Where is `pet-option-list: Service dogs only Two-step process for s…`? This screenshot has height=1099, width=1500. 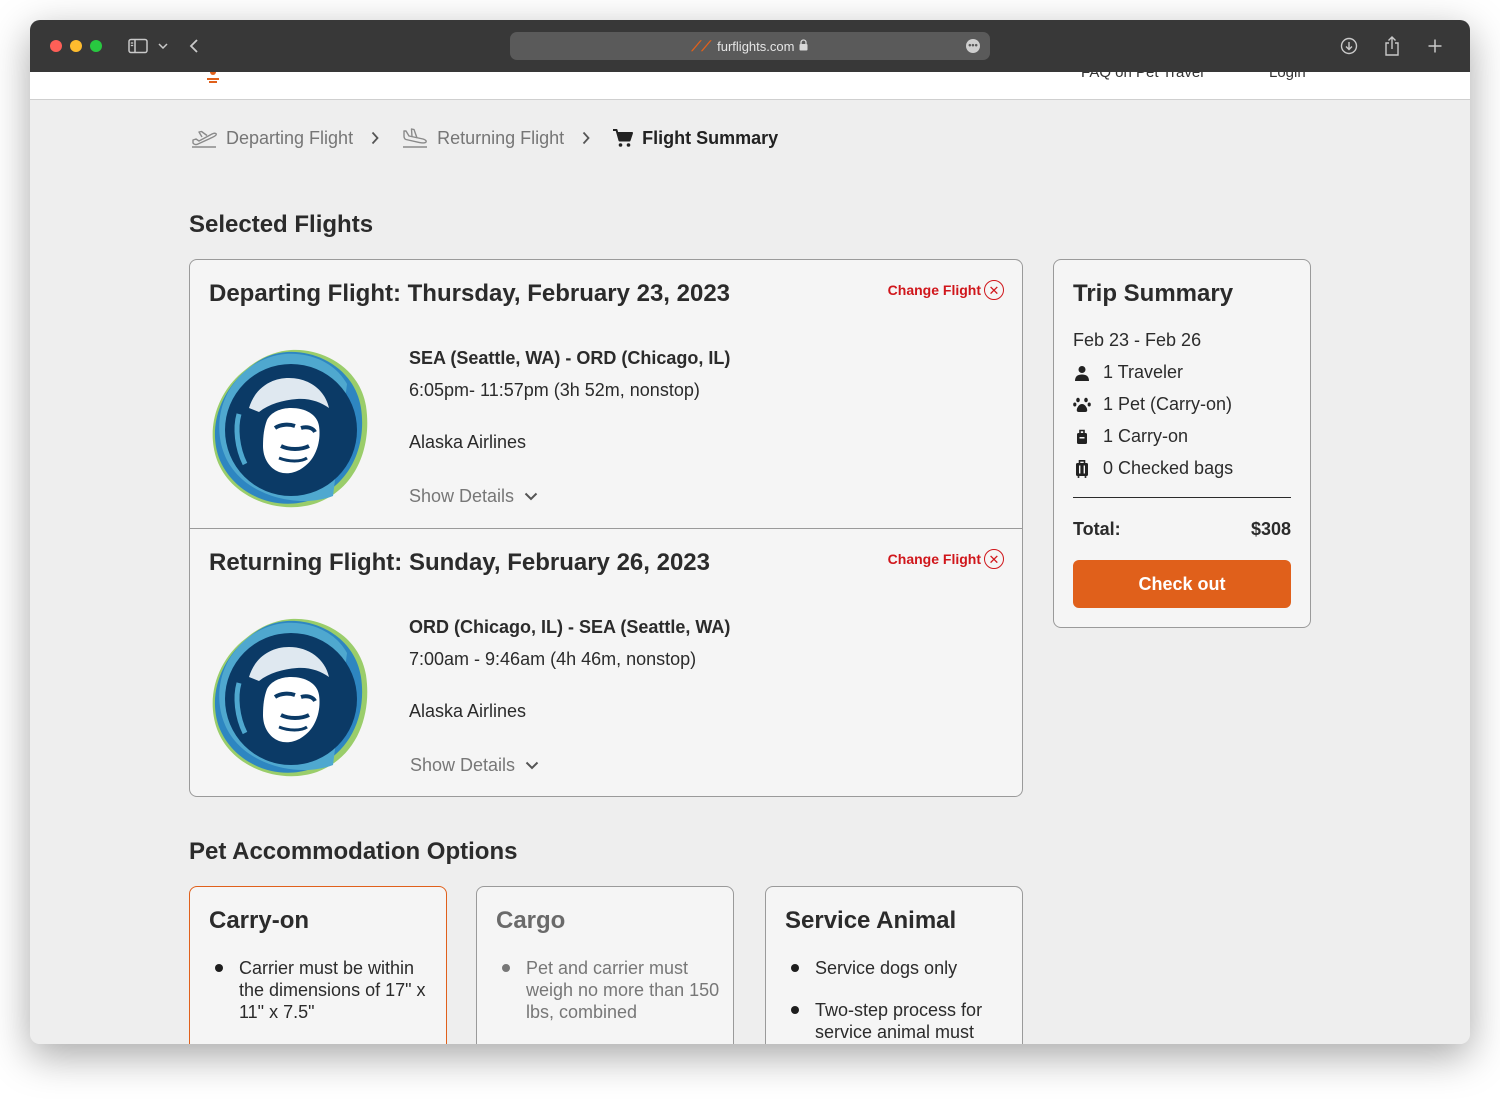 pet-option-list: Service dogs only Two-step process for s… is located at coordinates (897, 1000).